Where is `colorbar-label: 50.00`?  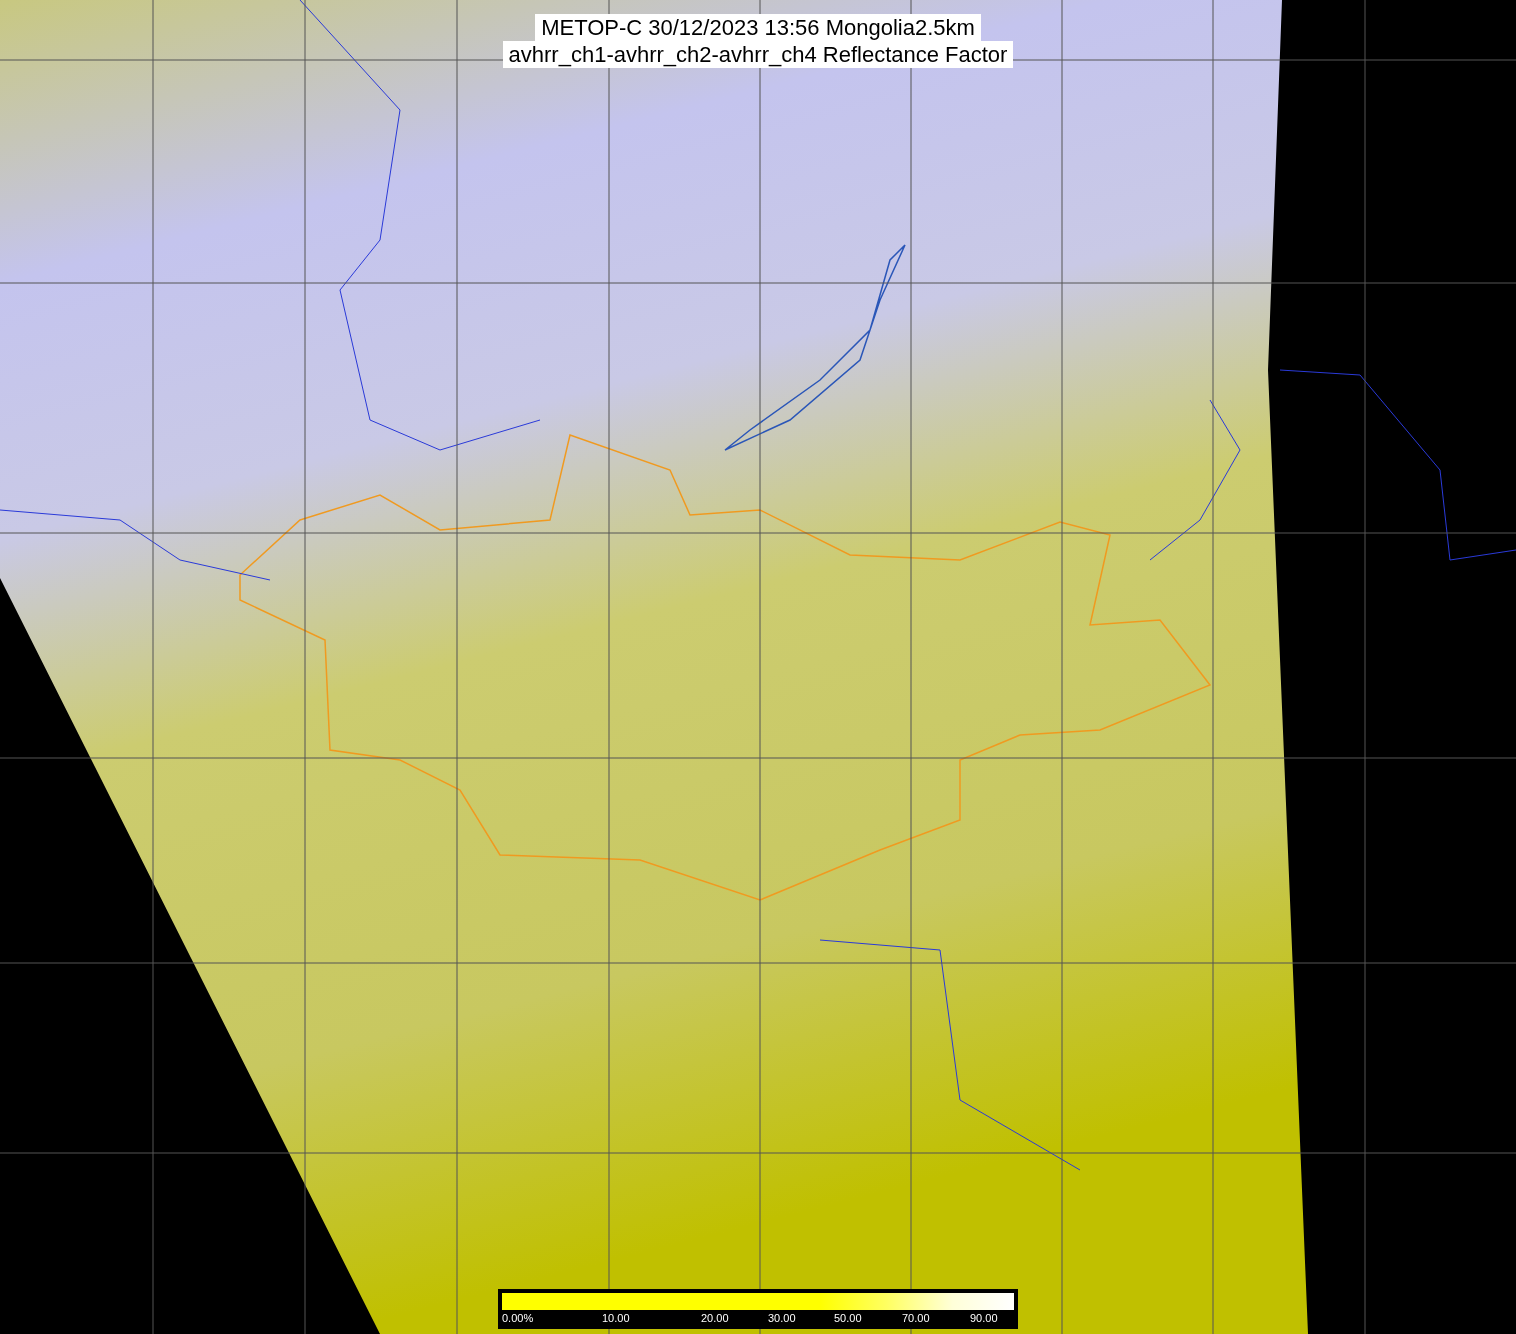 colorbar-label: 50.00 is located at coordinates (848, 1318).